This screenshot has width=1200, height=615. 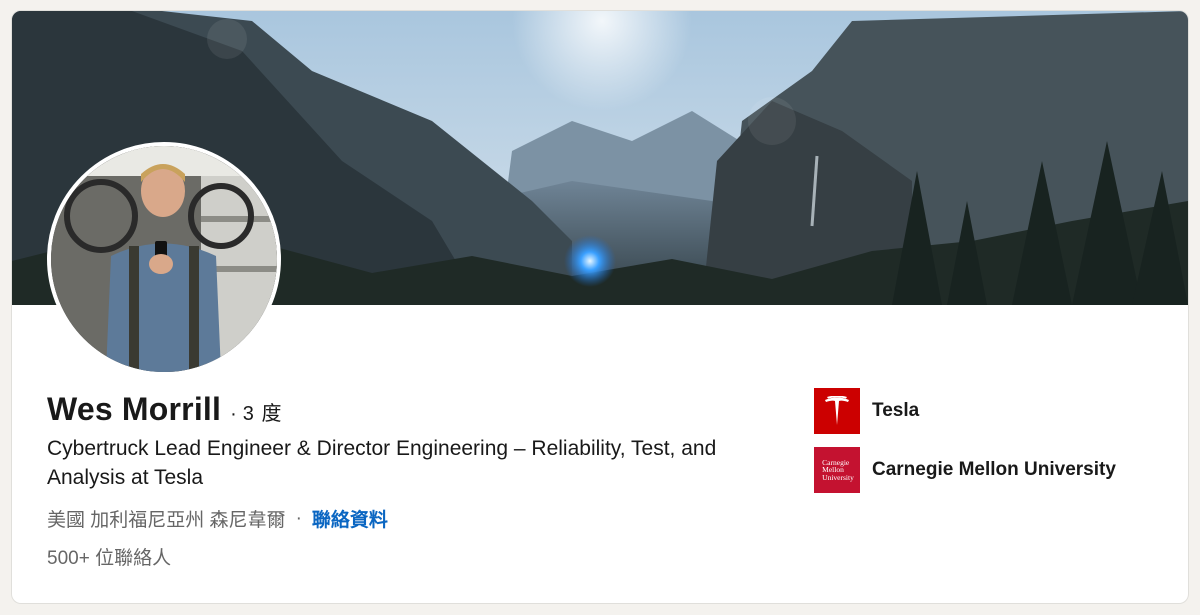 I want to click on profile-name-row: Wes Morrill · 3 度, so click(x=164, y=409).